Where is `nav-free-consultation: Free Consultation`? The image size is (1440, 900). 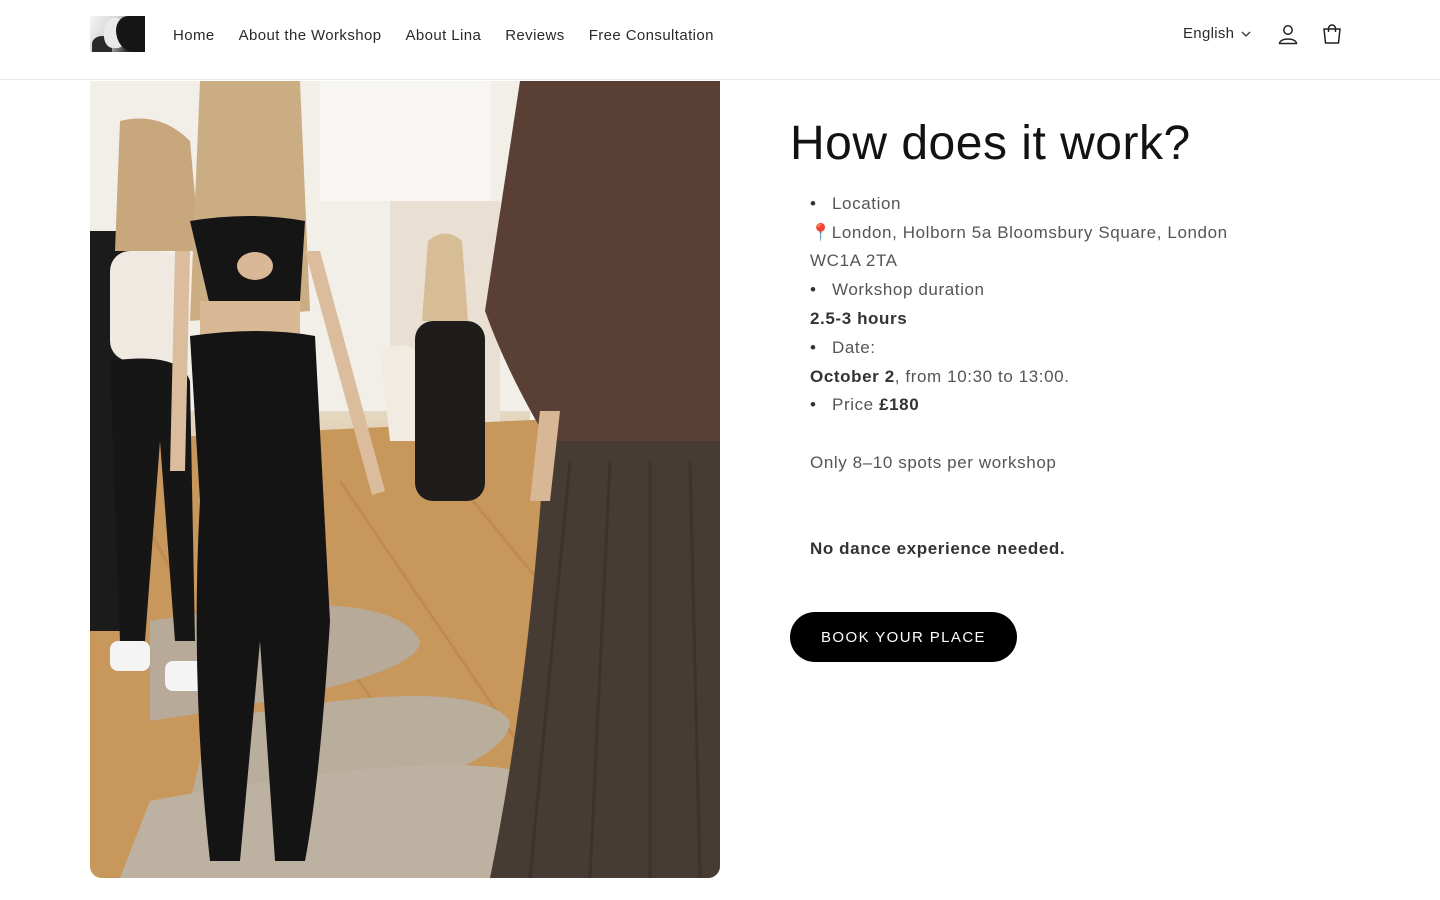
nav-free-consultation: Free Consultation is located at coordinates (651, 35).